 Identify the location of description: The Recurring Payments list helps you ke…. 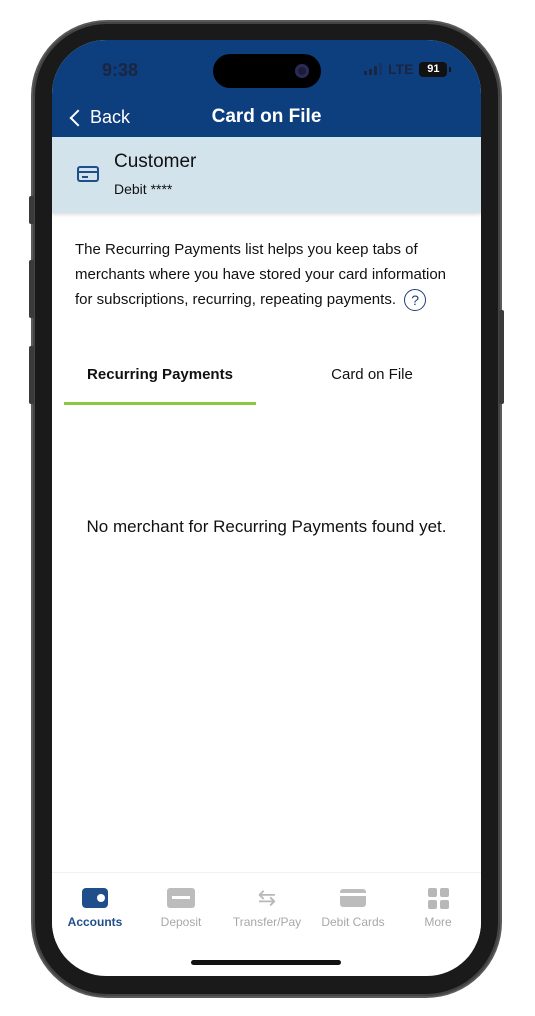
(265, 274).